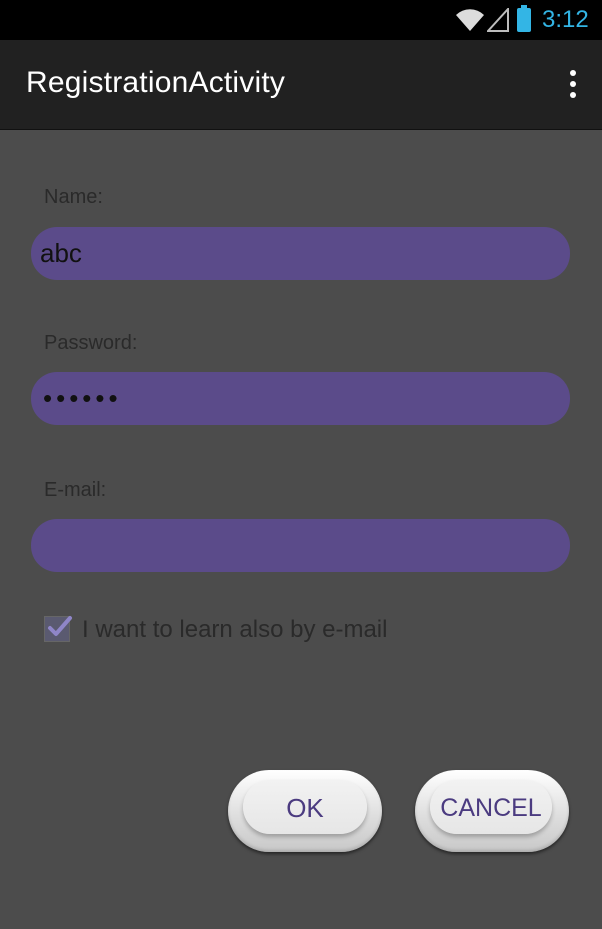  What do you see at coordinates (573, 85) in the screenshot?
I see `overflow-menu-icon` at bounding box center [573, 85].